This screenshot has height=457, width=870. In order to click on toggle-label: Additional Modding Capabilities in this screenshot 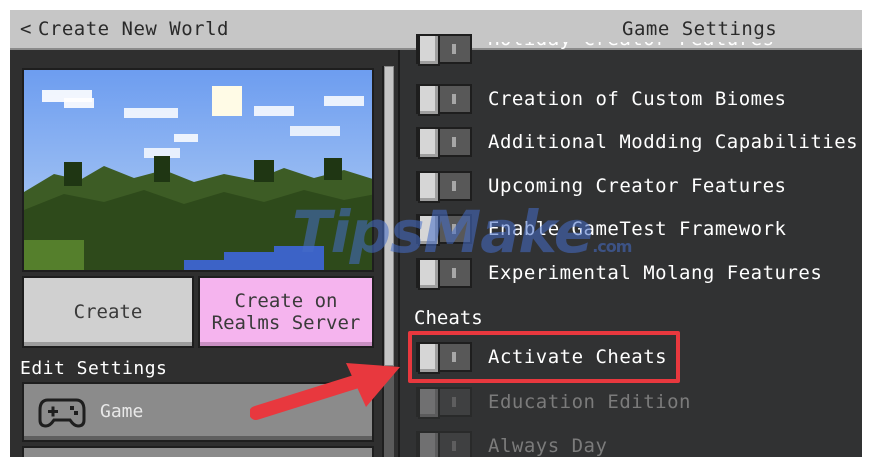, I will do `click(673, 142)`.